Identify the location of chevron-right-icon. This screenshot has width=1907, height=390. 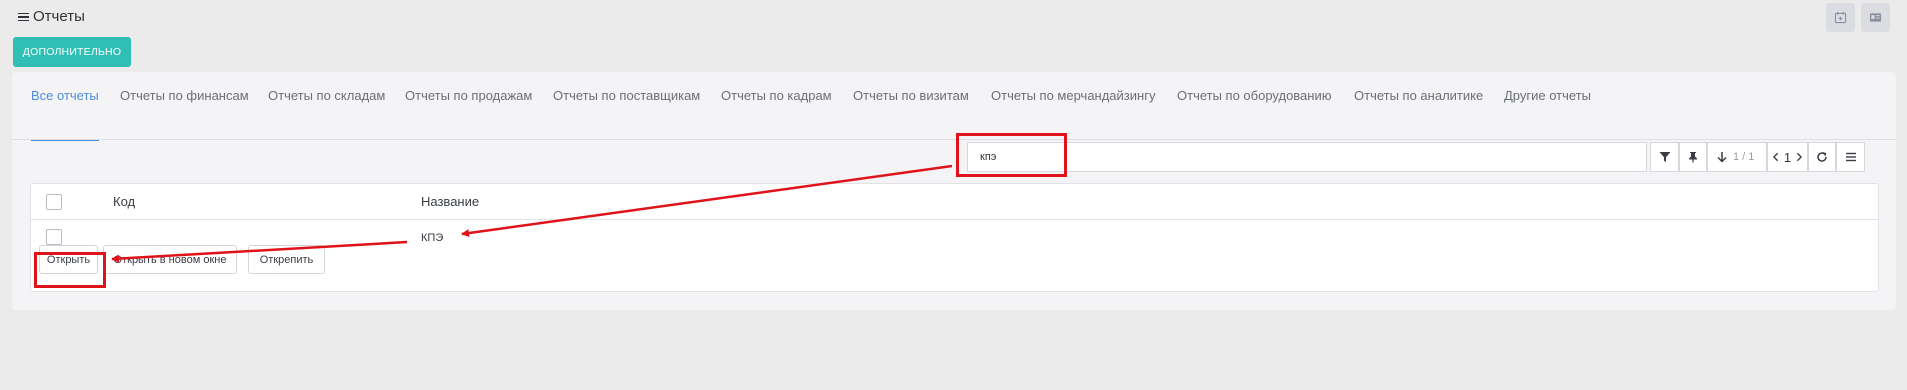
(1799, 157).